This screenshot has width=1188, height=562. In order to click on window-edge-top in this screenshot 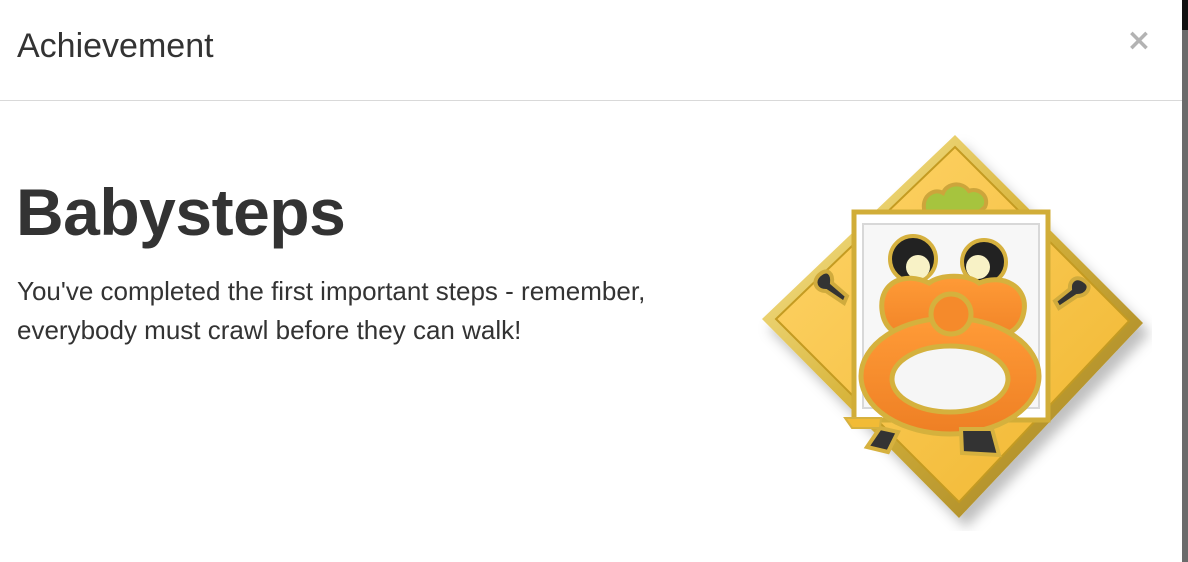, I will do `click(1185, 15)`.